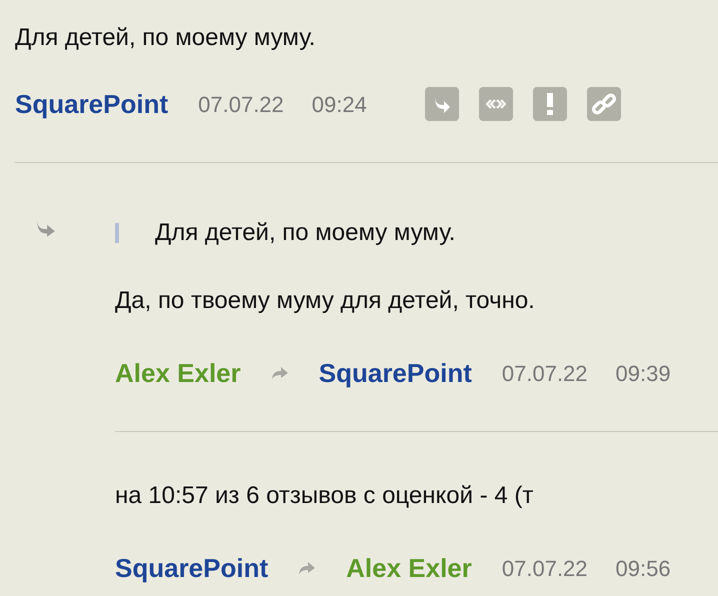  I want to click on report-button, so click(549, 104).